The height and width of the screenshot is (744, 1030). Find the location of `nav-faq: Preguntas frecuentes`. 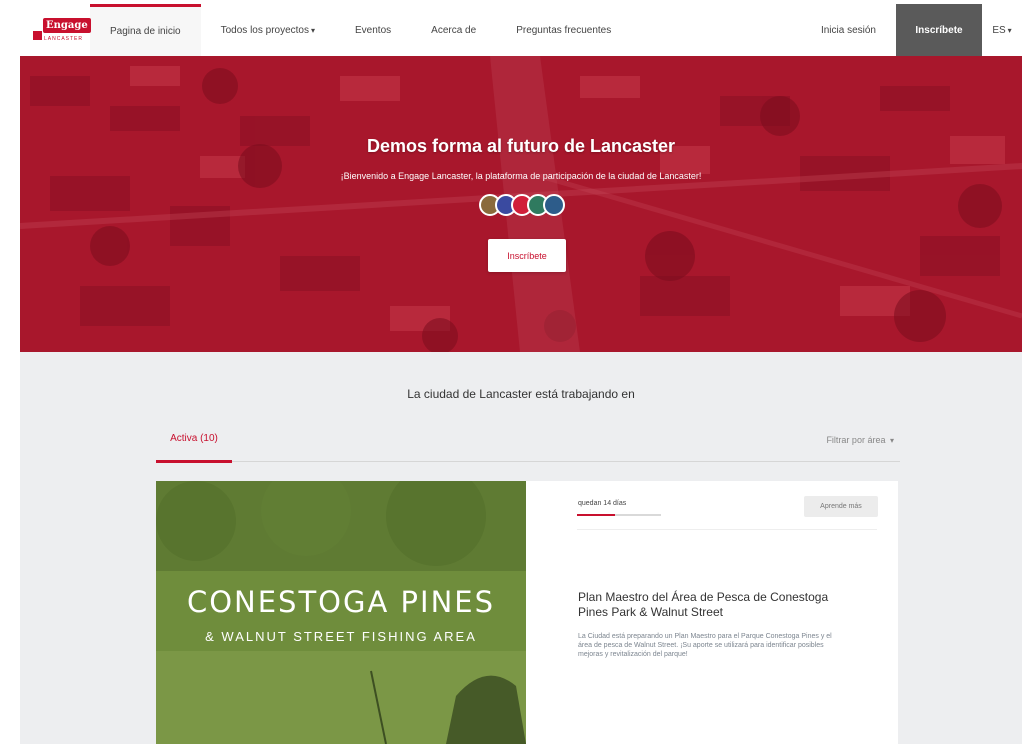

nav-faq: Preguntas frecuentes is located at coordinates (563, 30).